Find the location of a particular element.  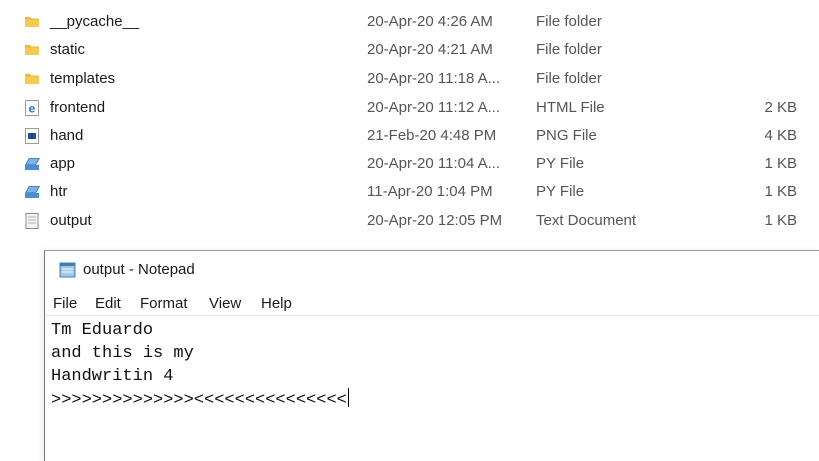

text-line: >>>>>>>>>>>>>><<<<<<<<<<<<<<< is located at coordinates (199, 400).